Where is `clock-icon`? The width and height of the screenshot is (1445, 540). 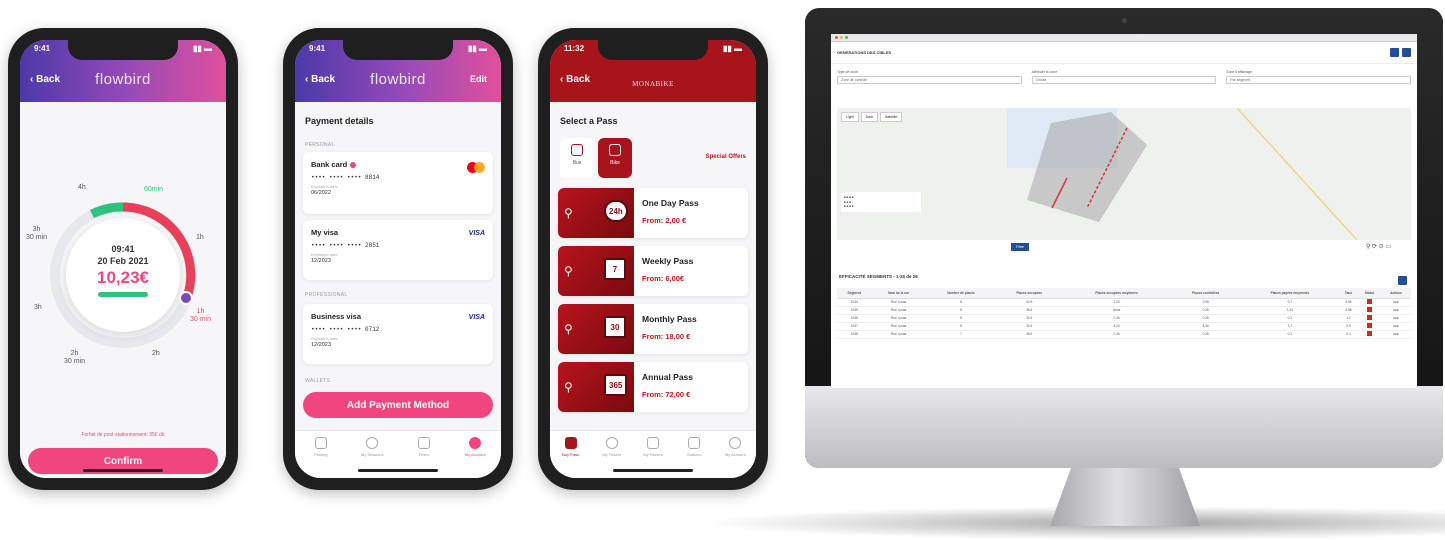 clock-icon is located at coordinates (611, 443).